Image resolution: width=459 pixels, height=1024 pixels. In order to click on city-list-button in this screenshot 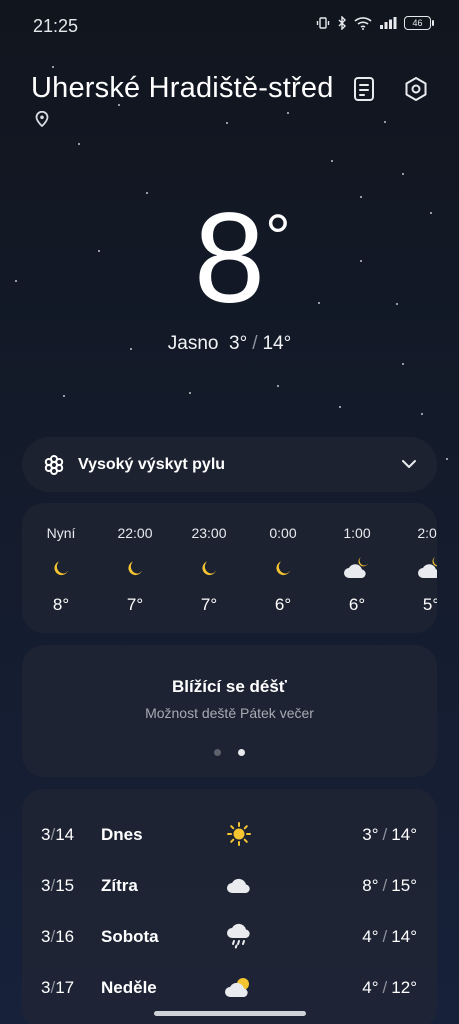, I will do `click(364, 89)`.